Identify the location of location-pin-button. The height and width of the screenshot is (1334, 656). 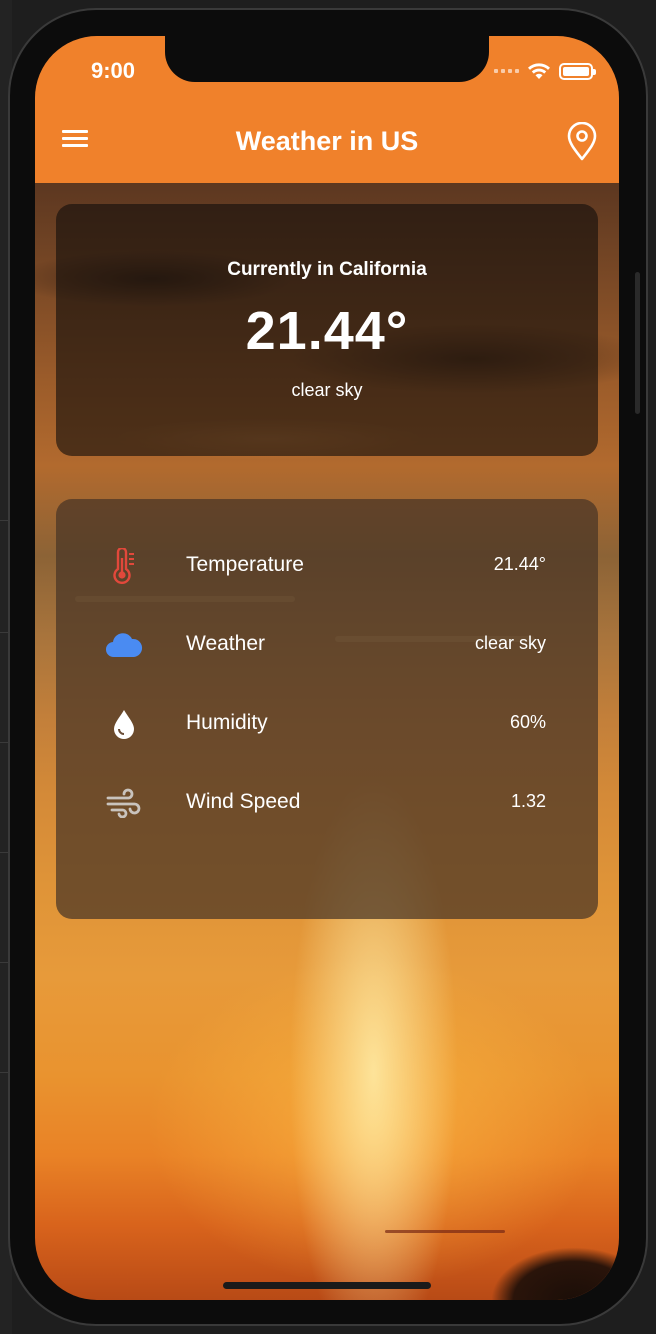
(582, 141).